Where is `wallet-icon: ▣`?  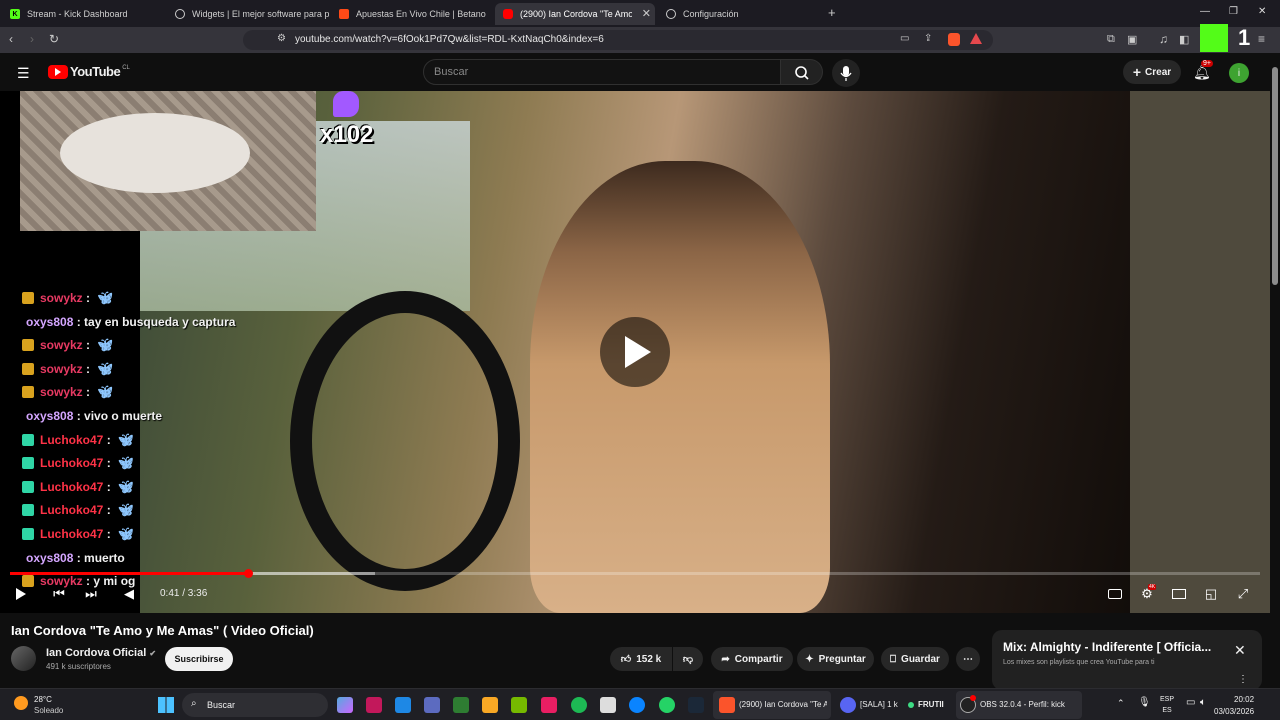
wallet-icon: ▣ is located at coordinates (1132, 39).